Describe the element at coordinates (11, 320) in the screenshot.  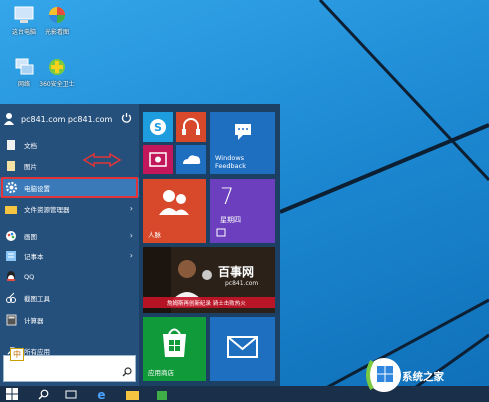
I see `calculator-icon` at that location.